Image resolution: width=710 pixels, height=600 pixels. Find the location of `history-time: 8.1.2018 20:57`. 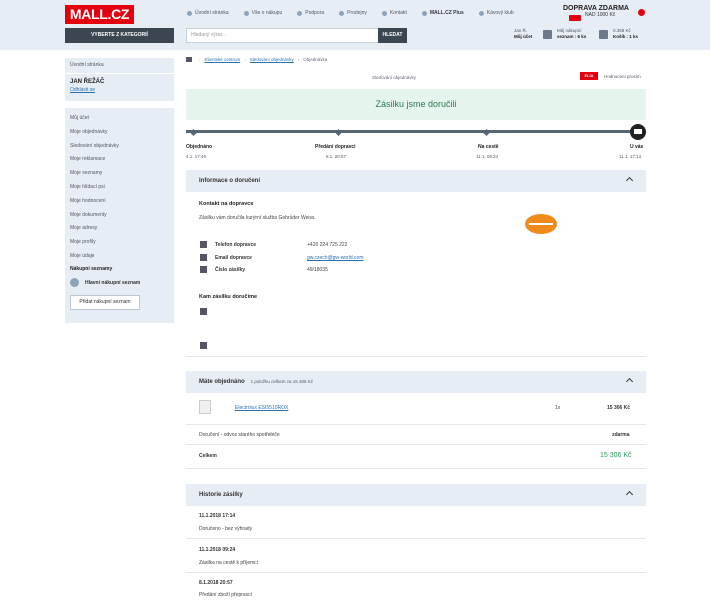

history-time: 8.1.2018 20:57 is located at coordinates (216, 583).